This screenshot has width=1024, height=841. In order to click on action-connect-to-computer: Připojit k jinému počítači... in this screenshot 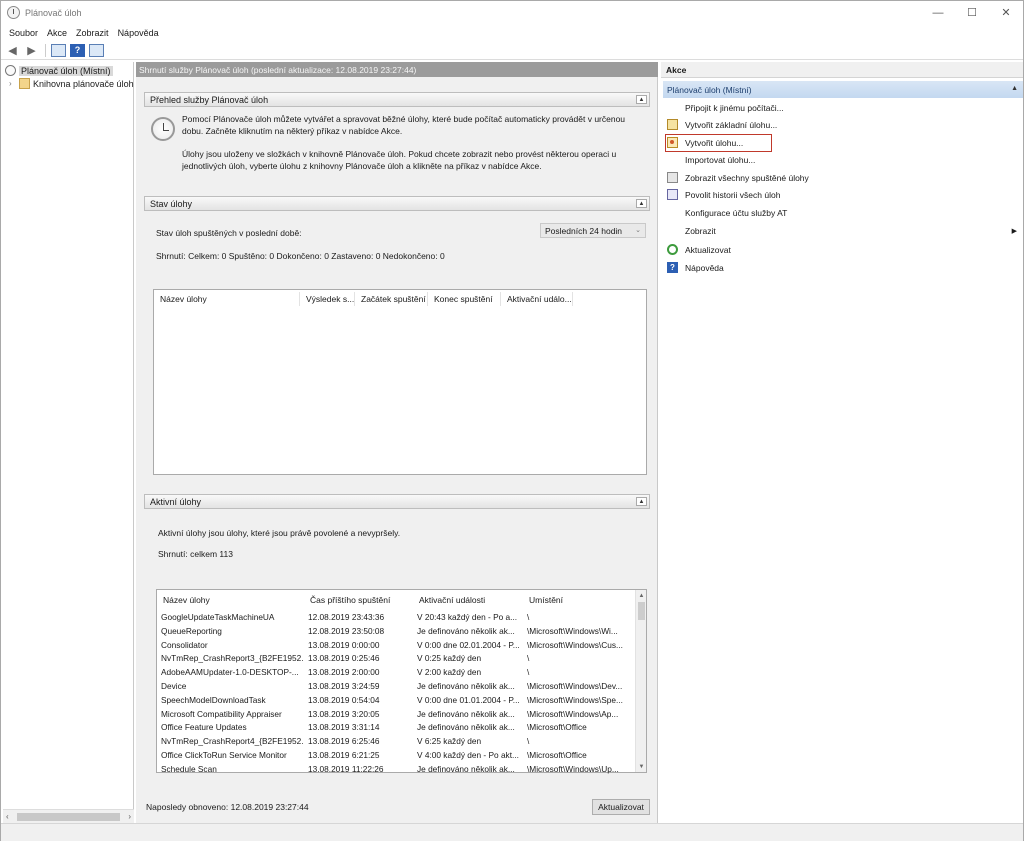, I will do `click(844, 107)`.